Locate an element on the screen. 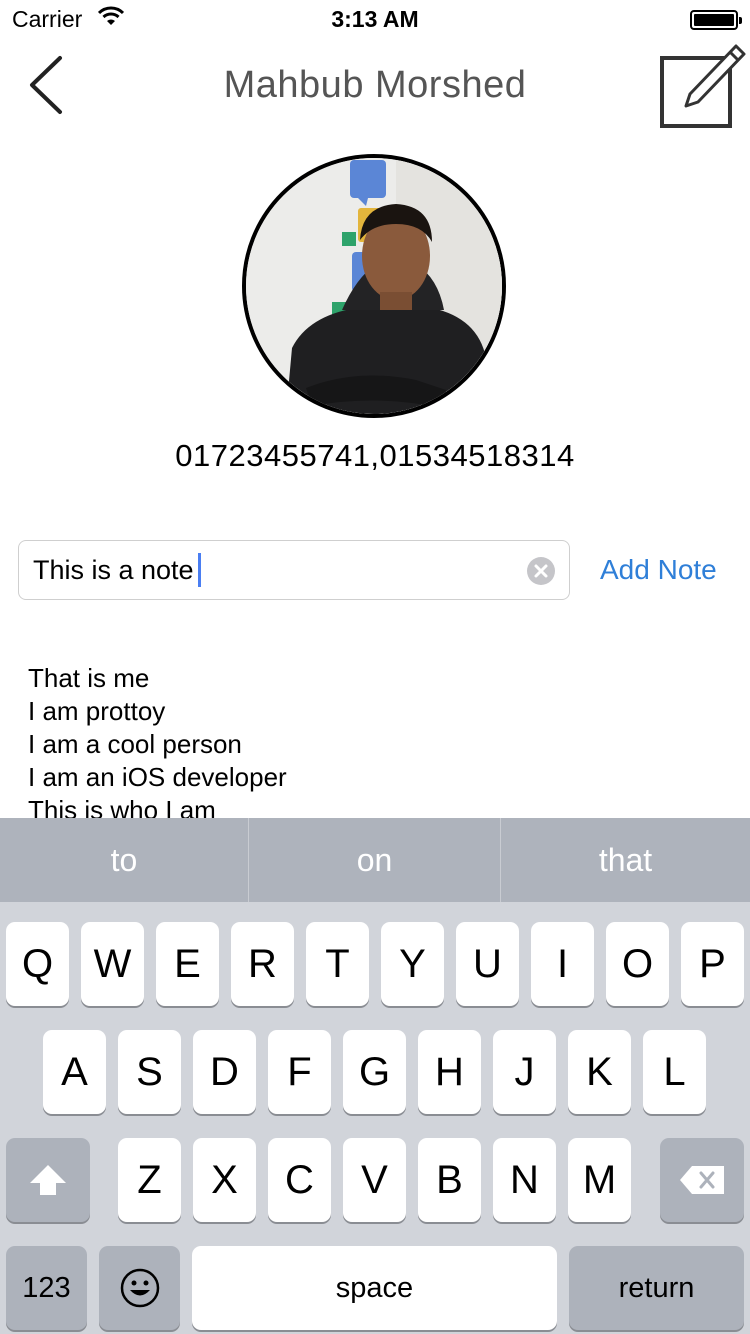 The width and height of the screenshot is (750, 1334). avatar is located at coordinates (374, 286).